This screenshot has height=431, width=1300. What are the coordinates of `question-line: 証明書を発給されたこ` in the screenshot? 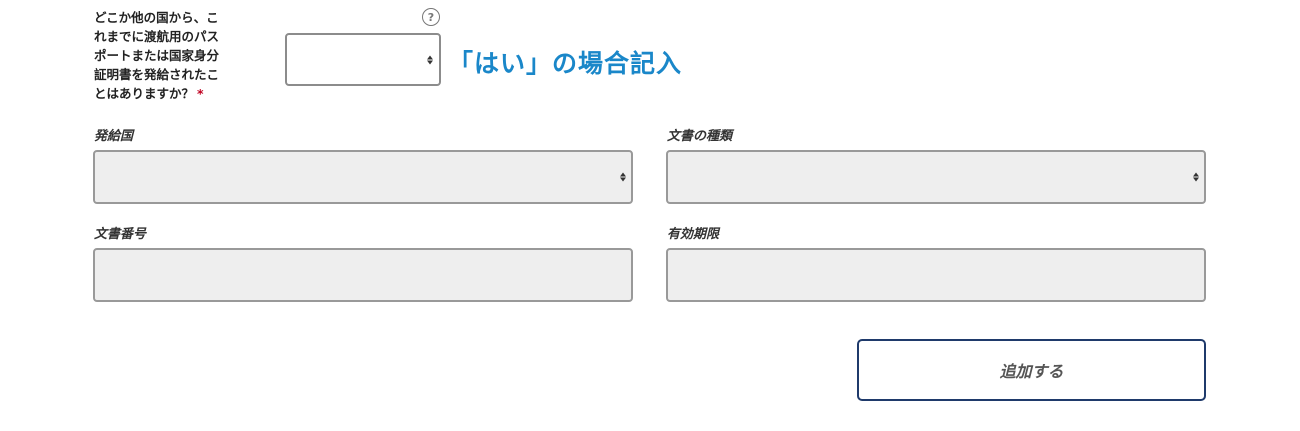 It's located at (157, 74).